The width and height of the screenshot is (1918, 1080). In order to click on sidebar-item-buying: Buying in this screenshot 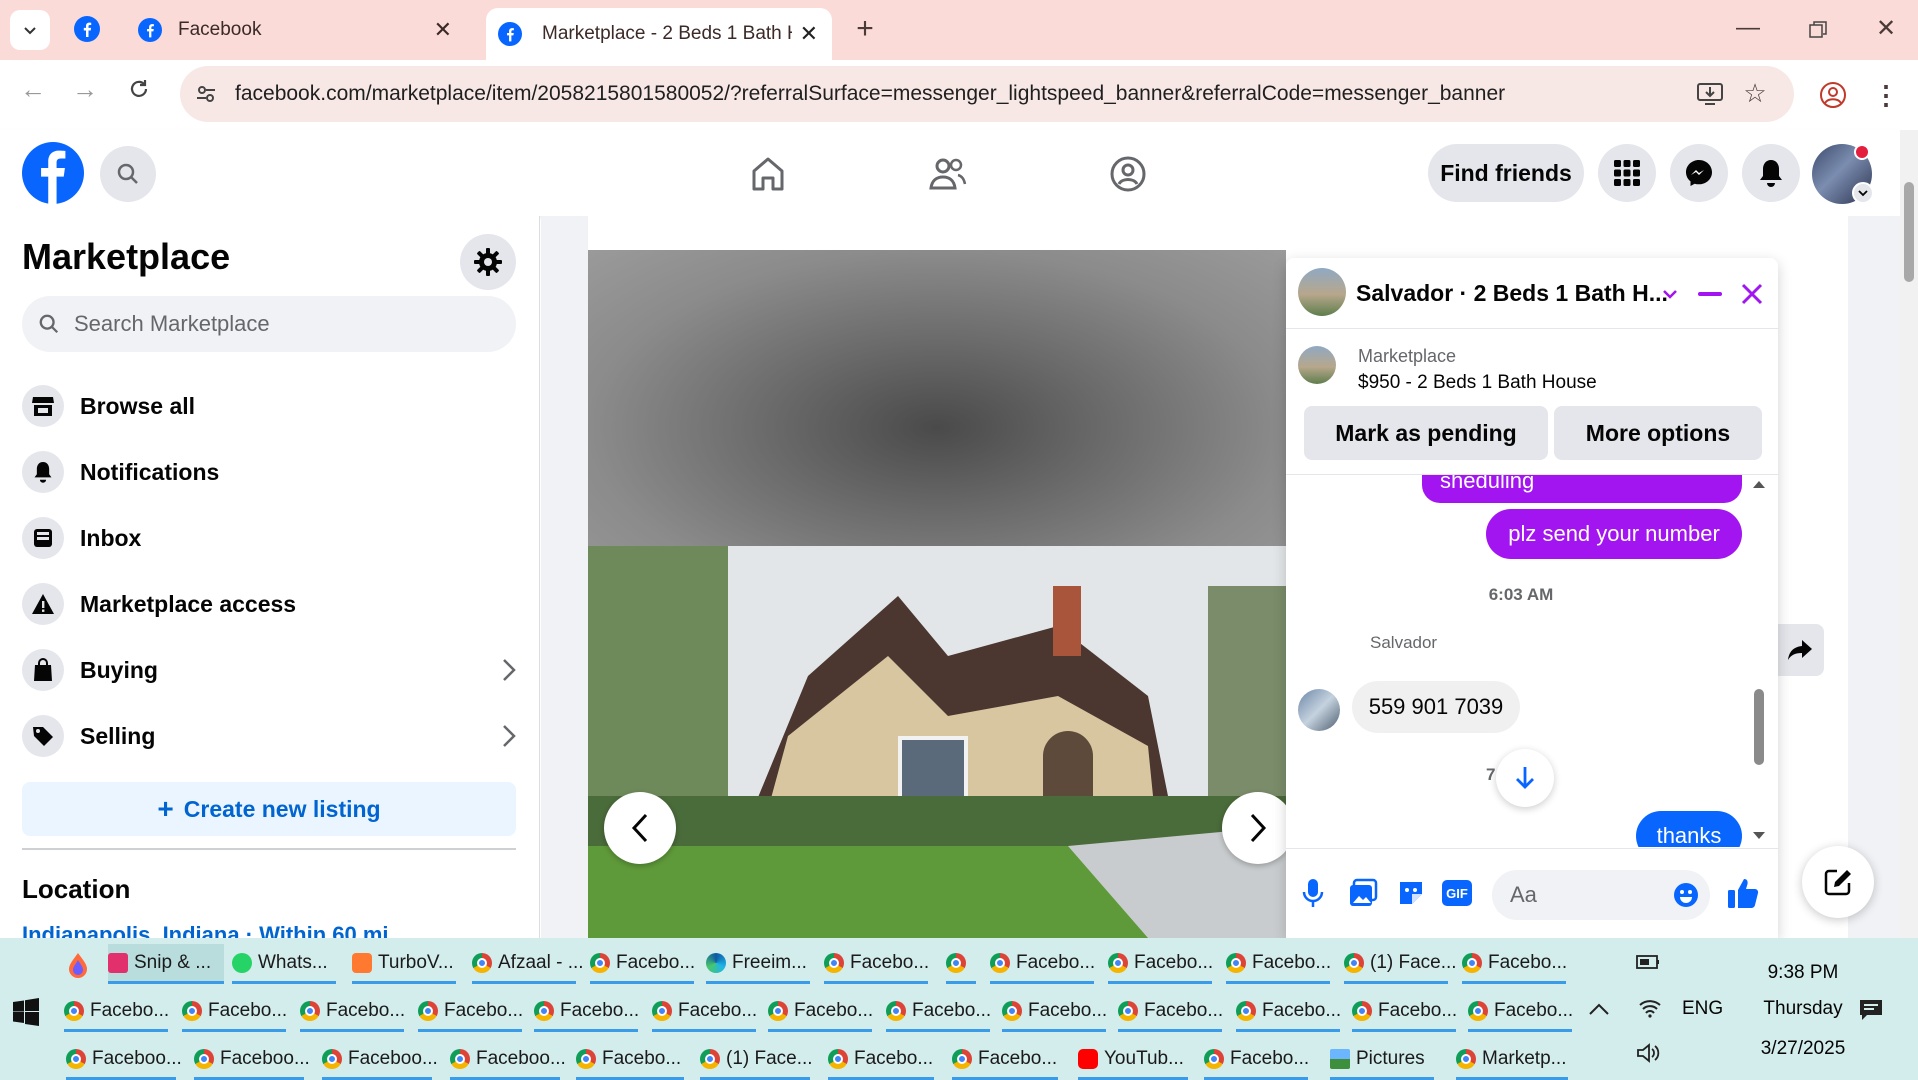, I will do `click(269, 670)`.